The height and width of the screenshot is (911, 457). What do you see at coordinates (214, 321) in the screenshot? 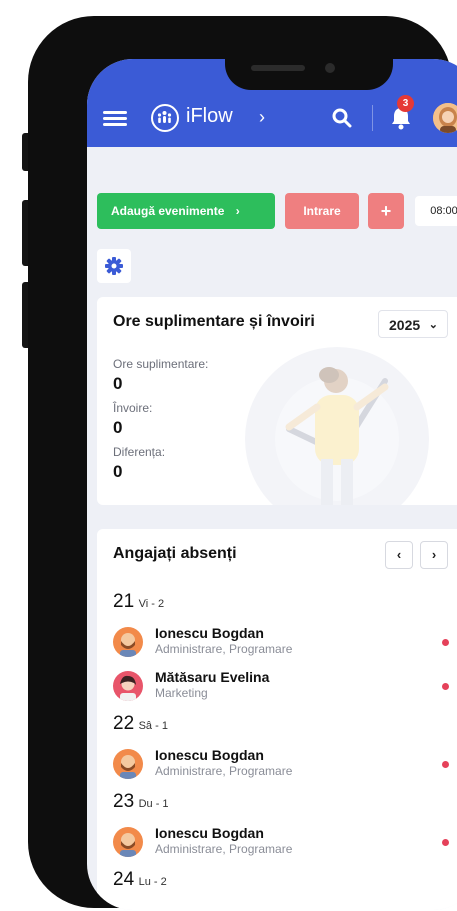
I see `overtime-card-title: Ore suplimentare și învoiri` at bounding box center [214, 321].